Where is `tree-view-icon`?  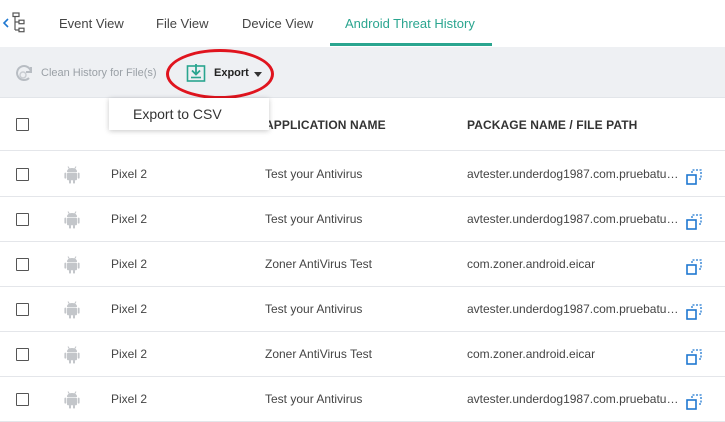 tree-view-icon is located at coordinates (13, 22).